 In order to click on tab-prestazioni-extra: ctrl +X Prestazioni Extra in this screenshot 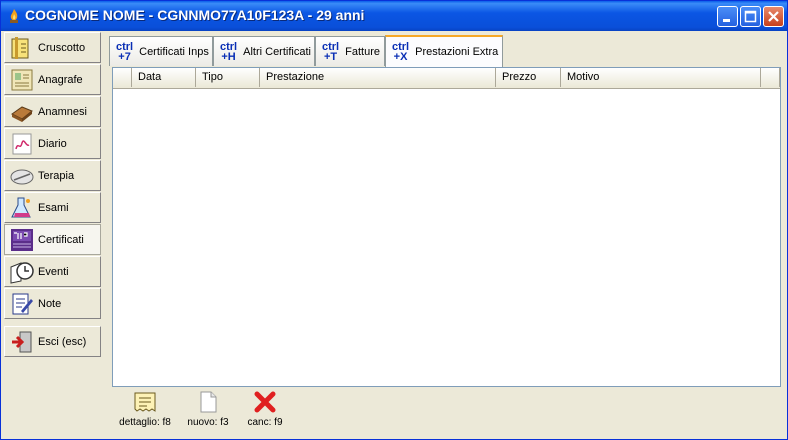, I will do `click(444, 51)`.